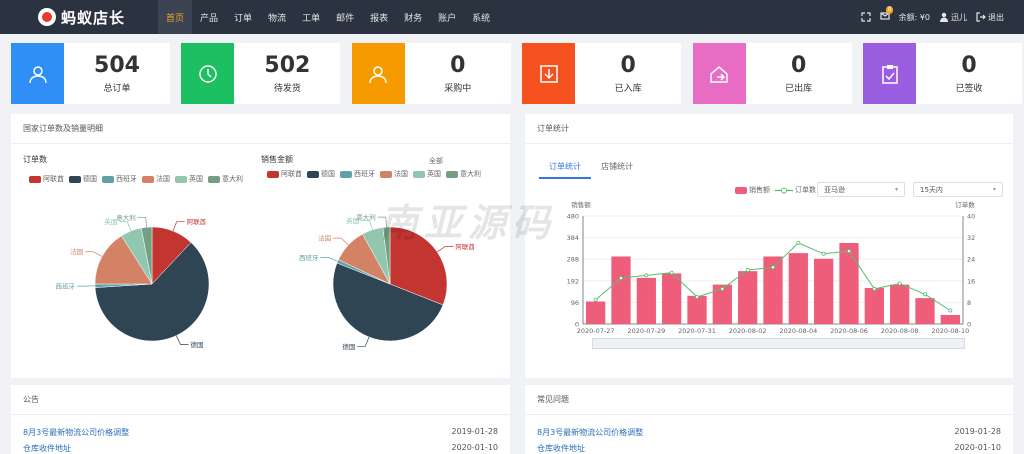 This screenshot has width=1024, height=454. I want to click on nav-item: 工单, so click(311, 17).